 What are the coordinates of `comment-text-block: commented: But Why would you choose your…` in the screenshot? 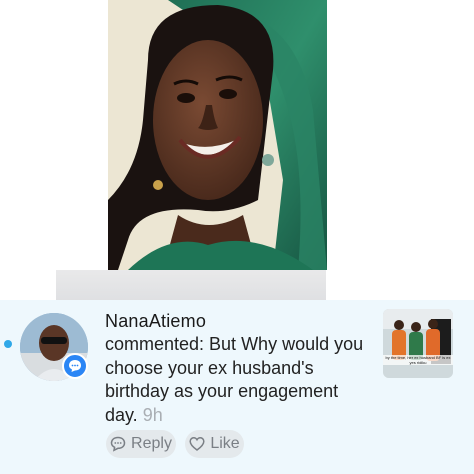 It's located at (239, 380).